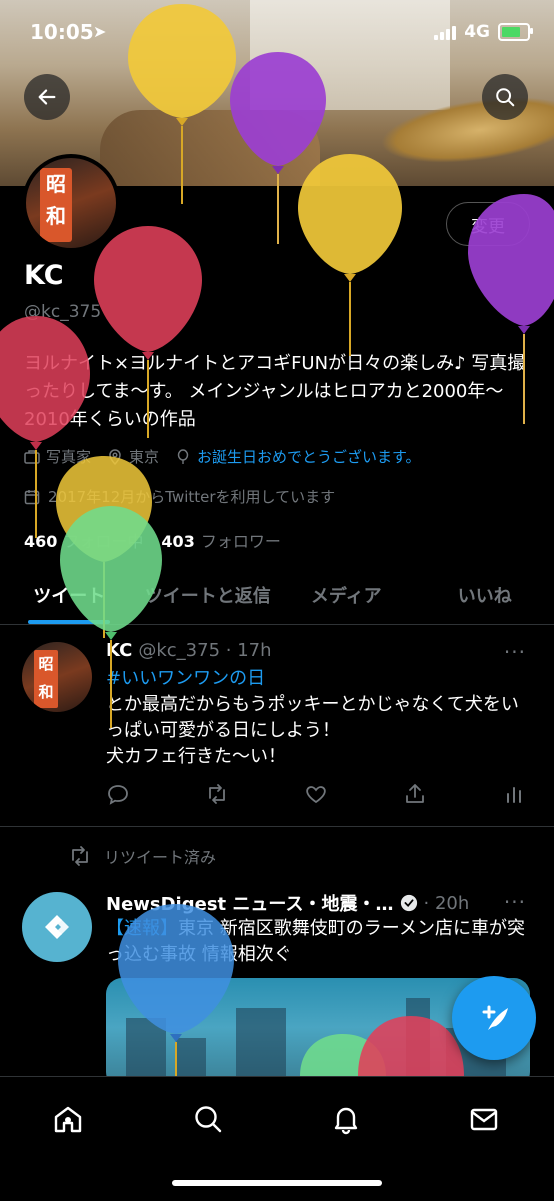 The height and width of the screenshot is (1201, 554). Describe the element at coordinates (44, 275) in the screenshot. I see `profile-name: KC` at that location.